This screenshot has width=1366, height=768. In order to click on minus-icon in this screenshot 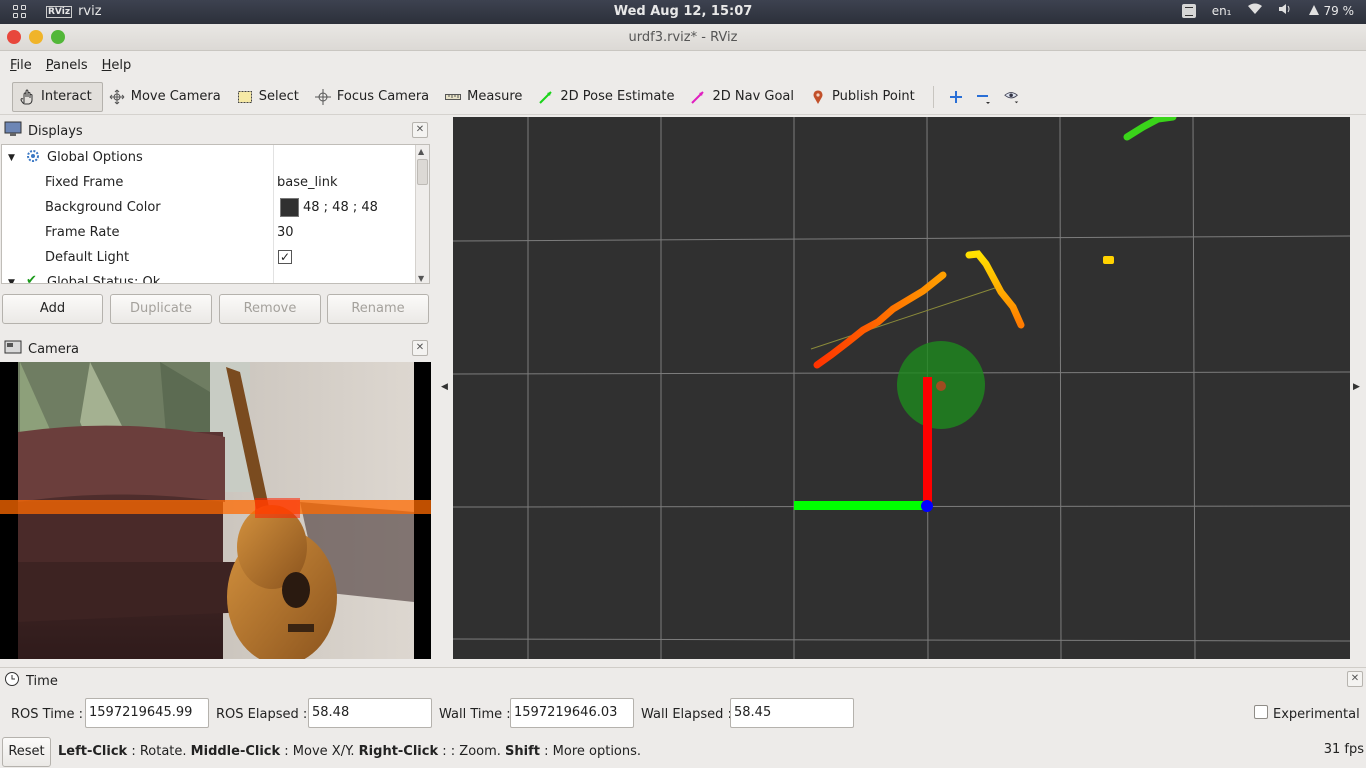, I will do `click(984, 97)`.